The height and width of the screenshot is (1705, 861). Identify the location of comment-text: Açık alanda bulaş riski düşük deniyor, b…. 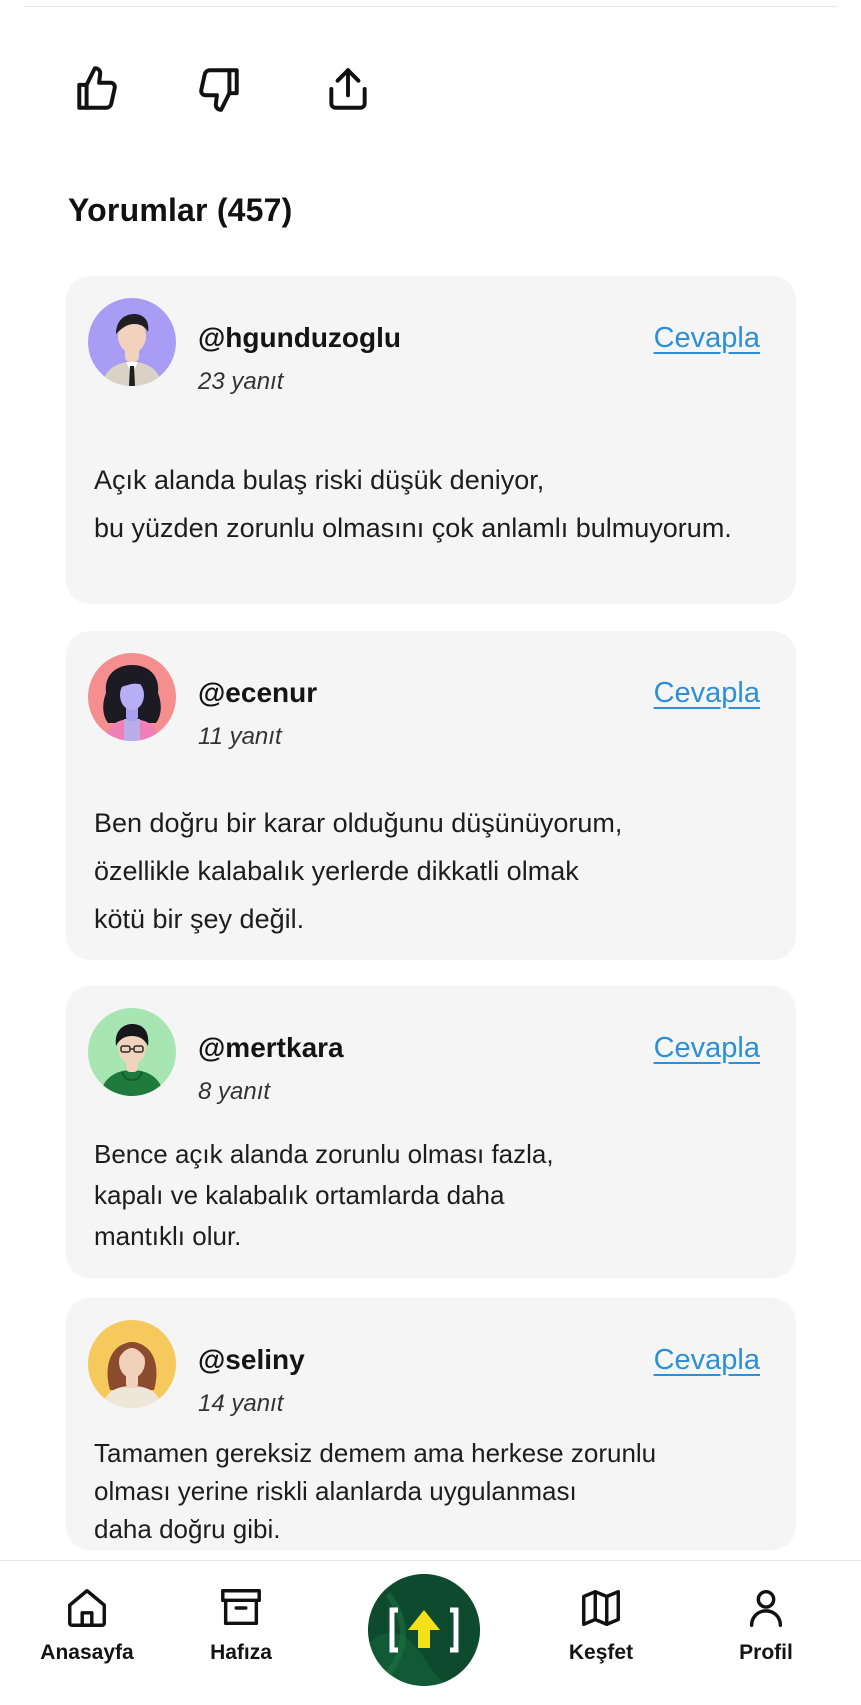
(431, 504).